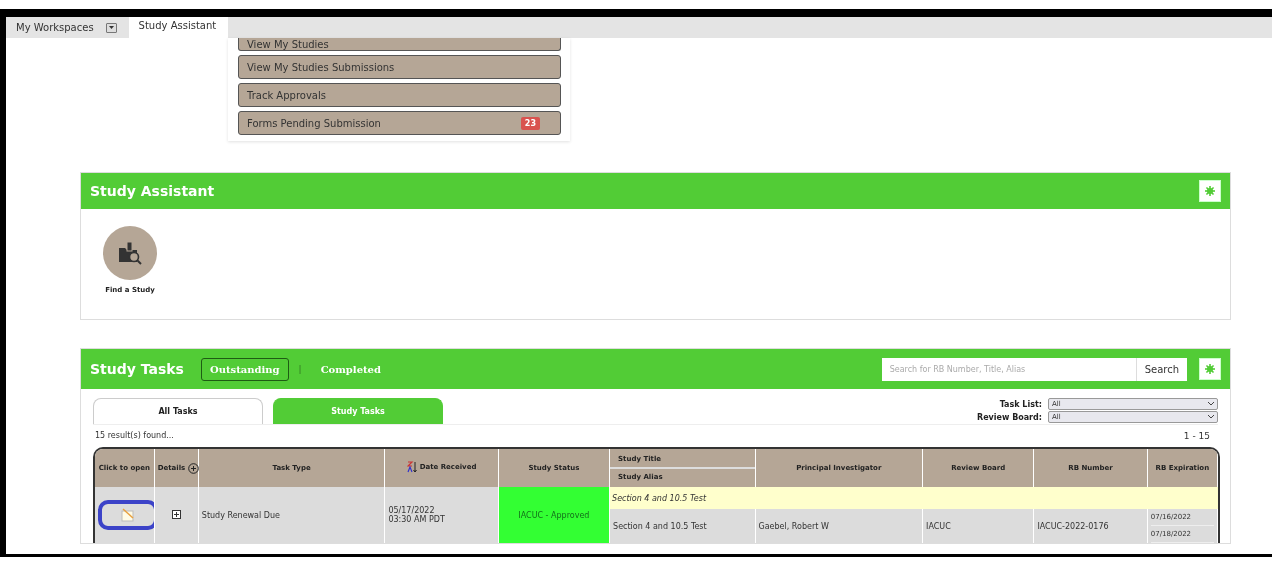 Image resolution: width=1272 pixels, height=569 pixels. I want to click on select-label: Task List:, so click(1020, 404).